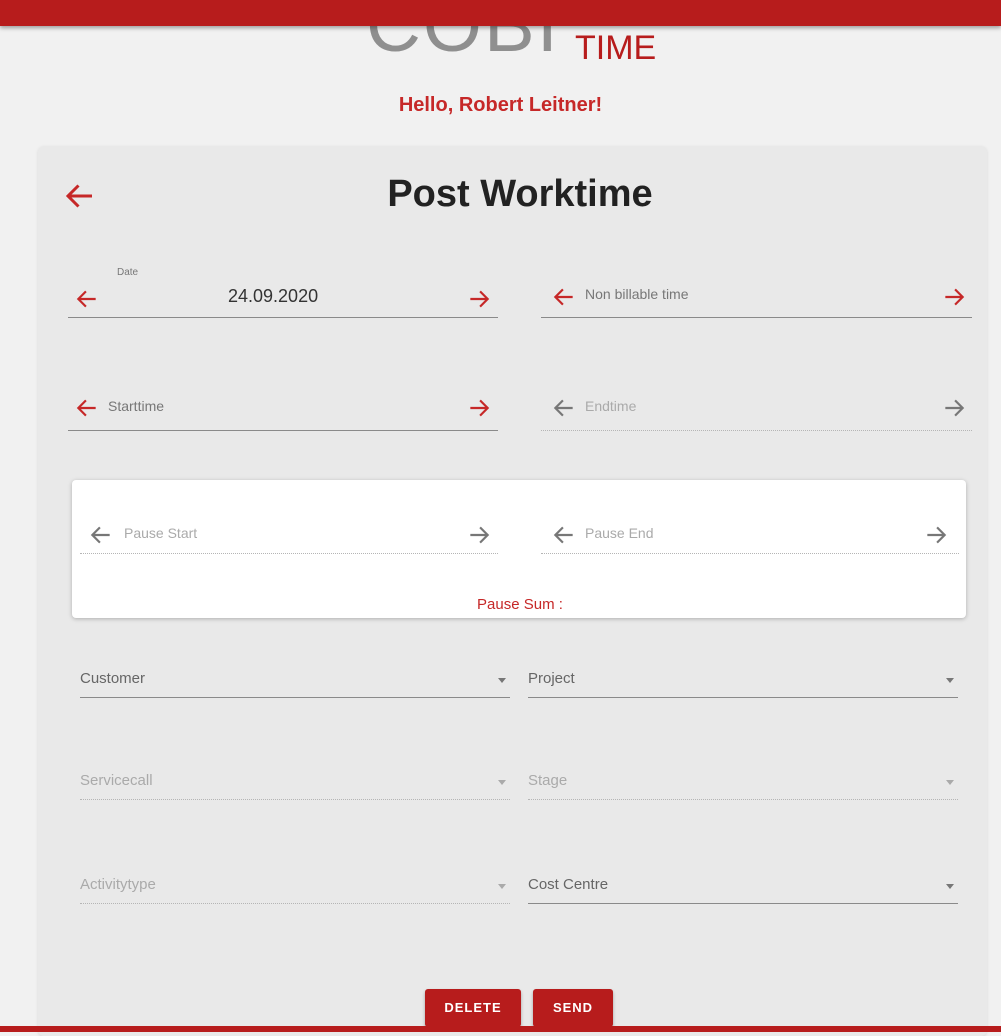 Image resolution: width=1001 pixels, height=1036 pixels. I want to click on starttime-next-arrow-icon, so click(479, 408).